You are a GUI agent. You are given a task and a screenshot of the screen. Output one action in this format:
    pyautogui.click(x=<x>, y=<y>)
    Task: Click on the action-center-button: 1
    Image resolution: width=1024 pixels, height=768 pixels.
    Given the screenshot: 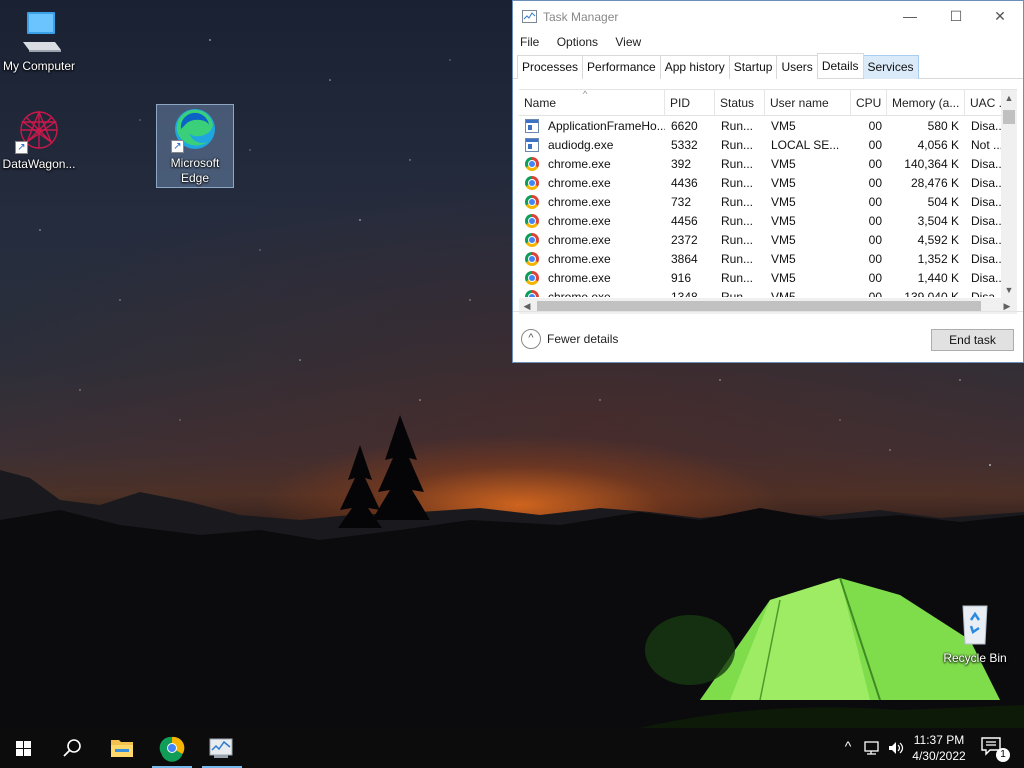 What is the action you would take?
    pyautogui.click(x=995, y=749)
    